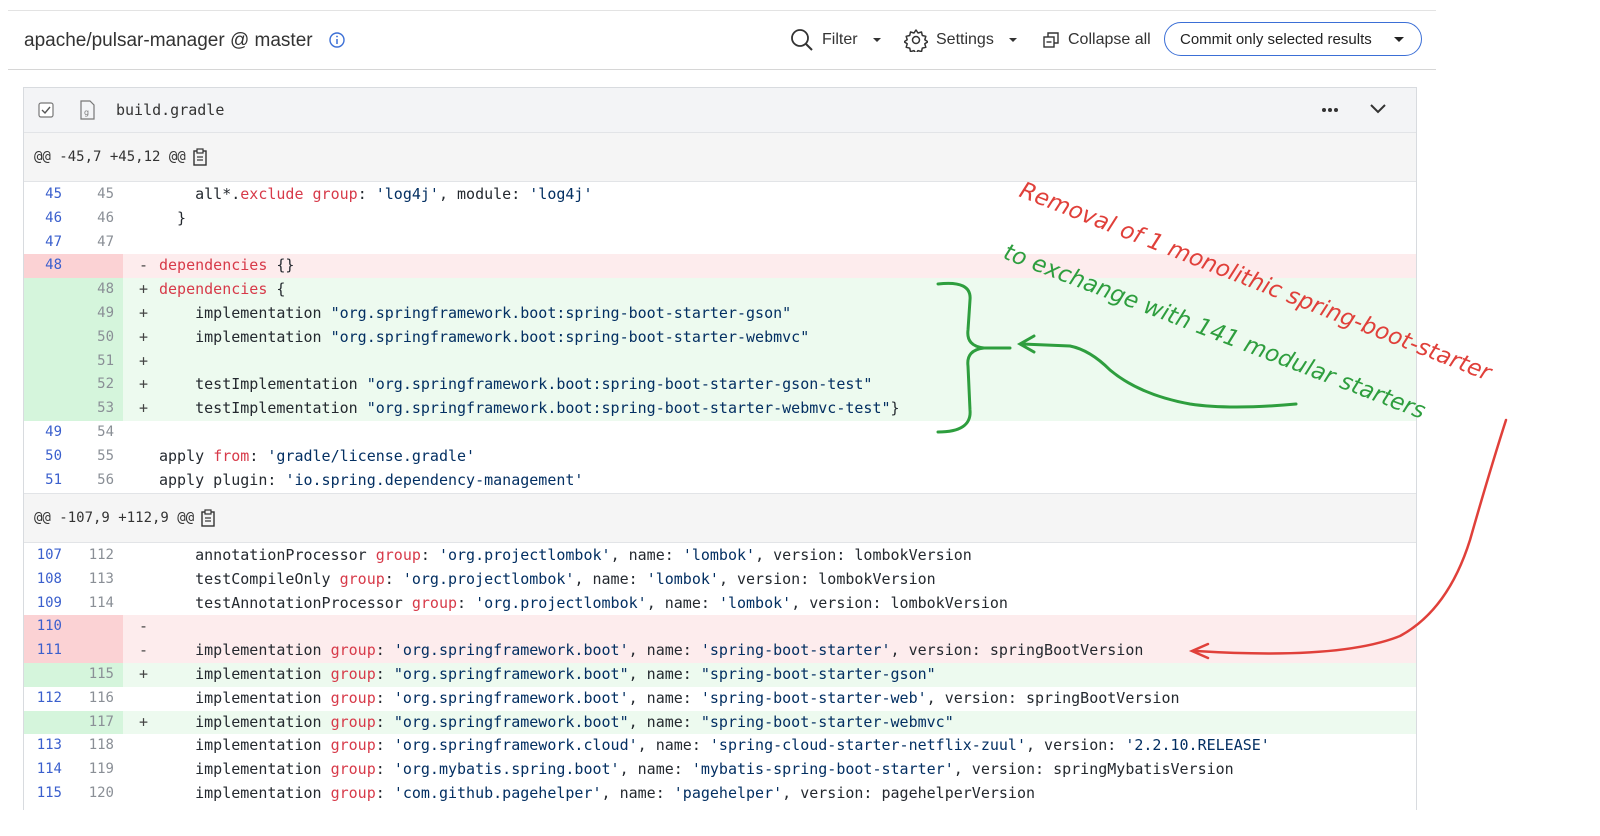  What do you see at coordinates (46, 110) in the screenshot?
I see `checkbox-icon` at bounding box center [46, 110].